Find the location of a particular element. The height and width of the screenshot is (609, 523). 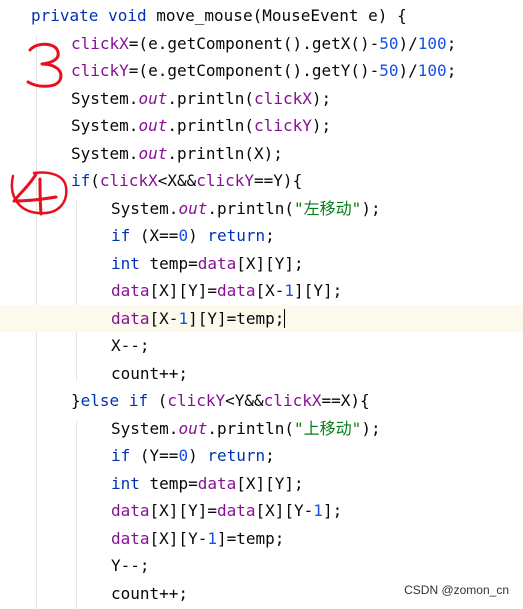

code-line: }else if (clickY<Y&&clickX==X){ is located at coordinates (261, 401).